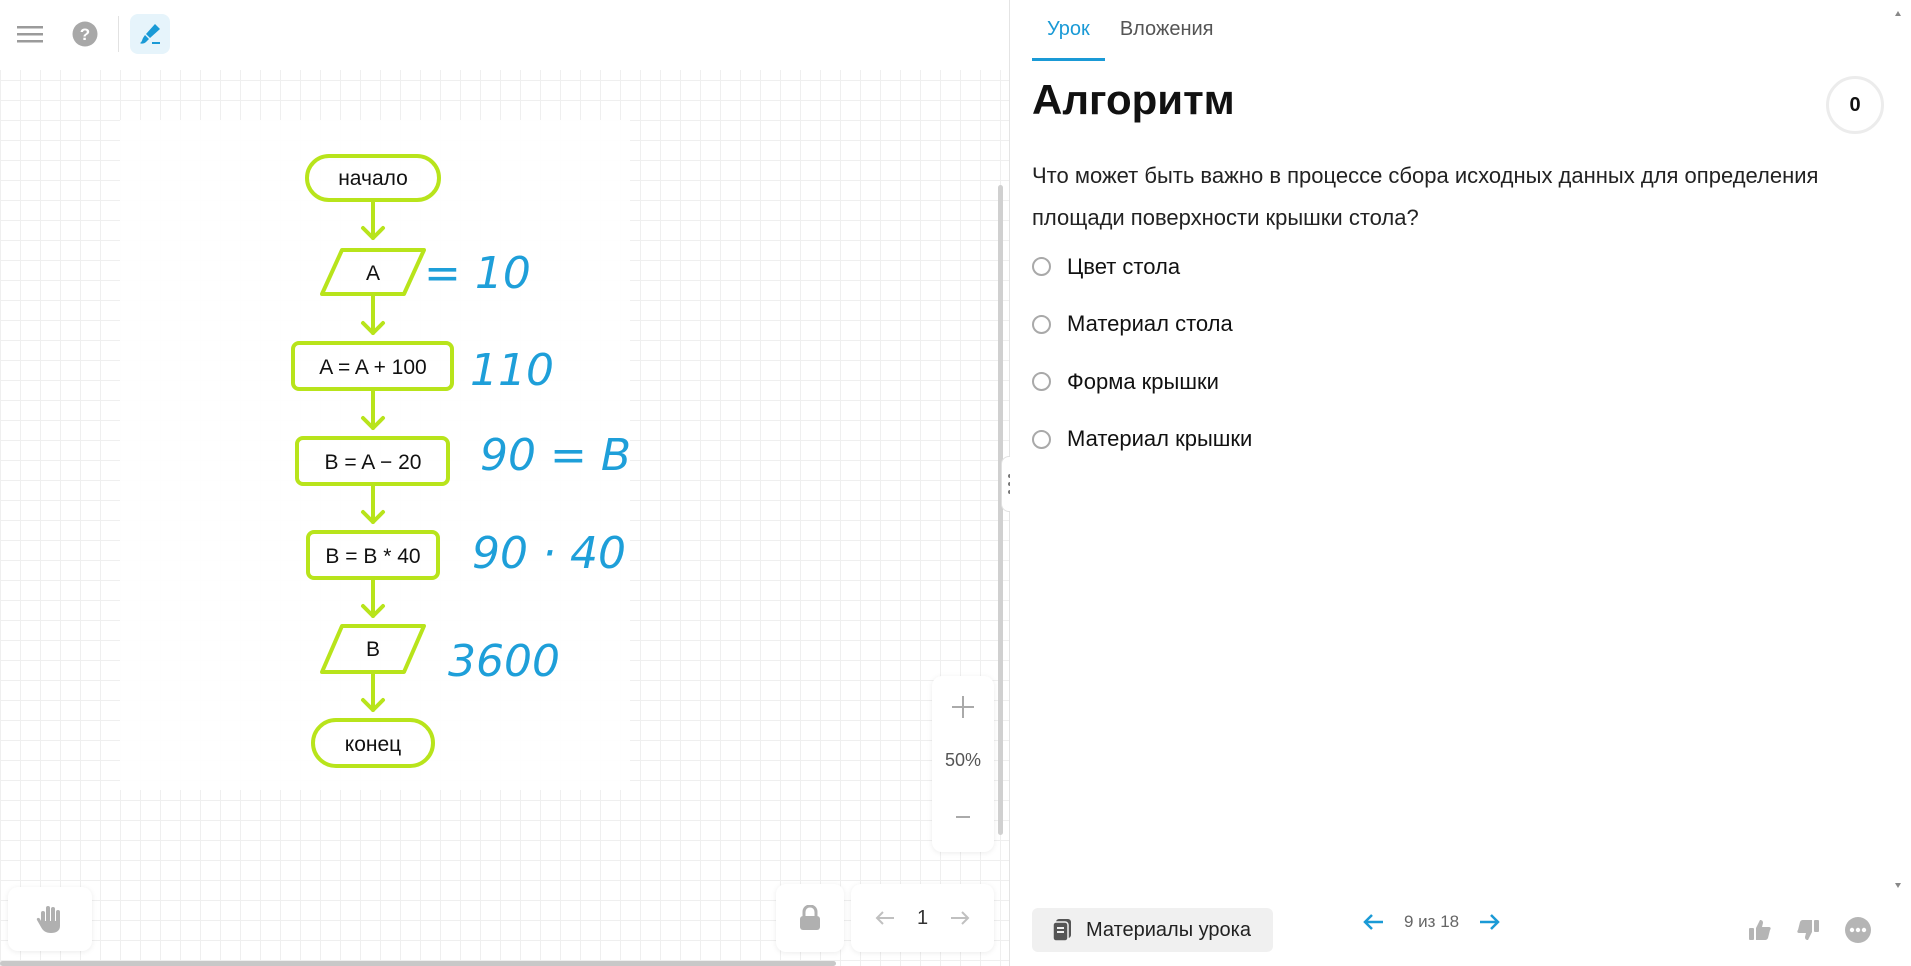 Image resolution: width=1911 pixels, height=966 pixels. I want to click on toolbar-divider, so click(118, 34).